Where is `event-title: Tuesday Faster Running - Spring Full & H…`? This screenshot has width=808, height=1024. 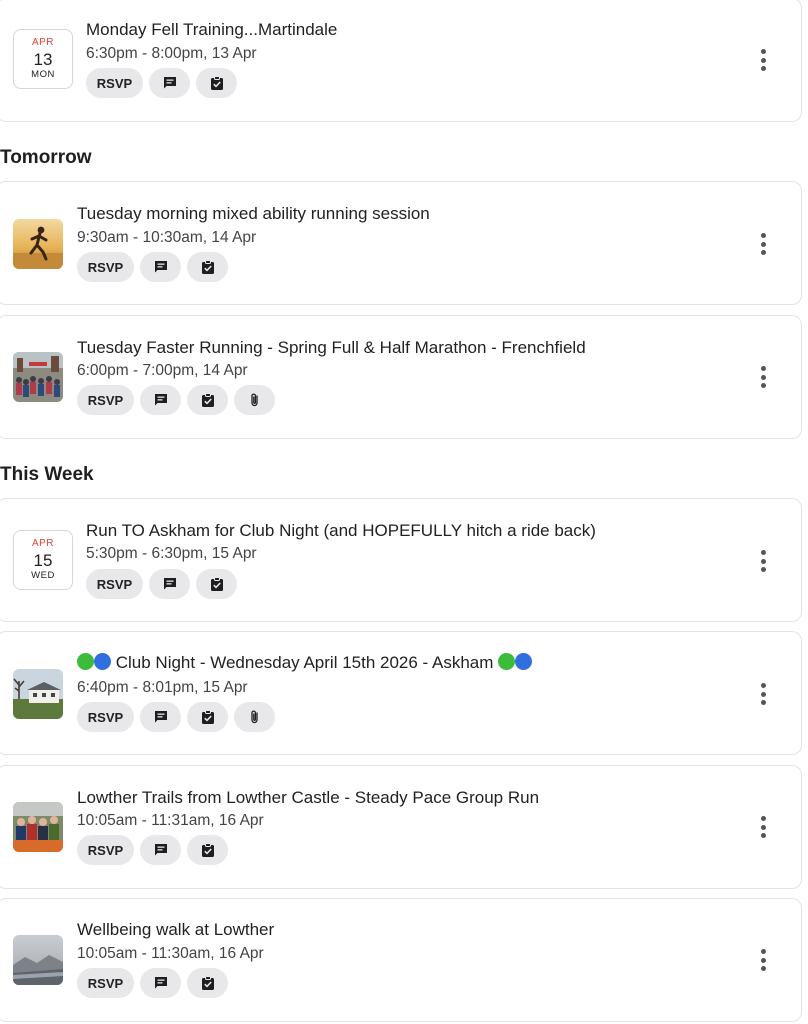 event-title: Tuesday Faster Running - Spring Full & H… is located at coordinates (331, 348).